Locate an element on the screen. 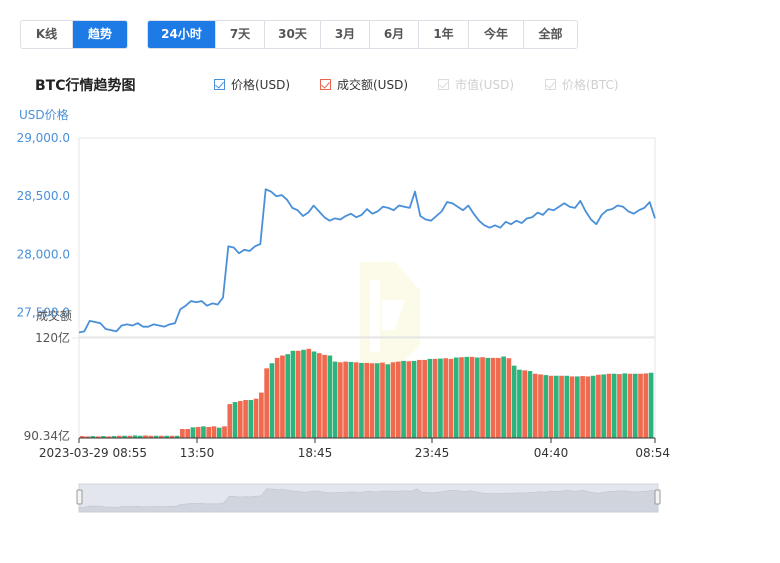 The width and height of the screenshot is (780, 563). x-tick-label: 2023-03-29 08:55 is located at coordinates (93, 453).